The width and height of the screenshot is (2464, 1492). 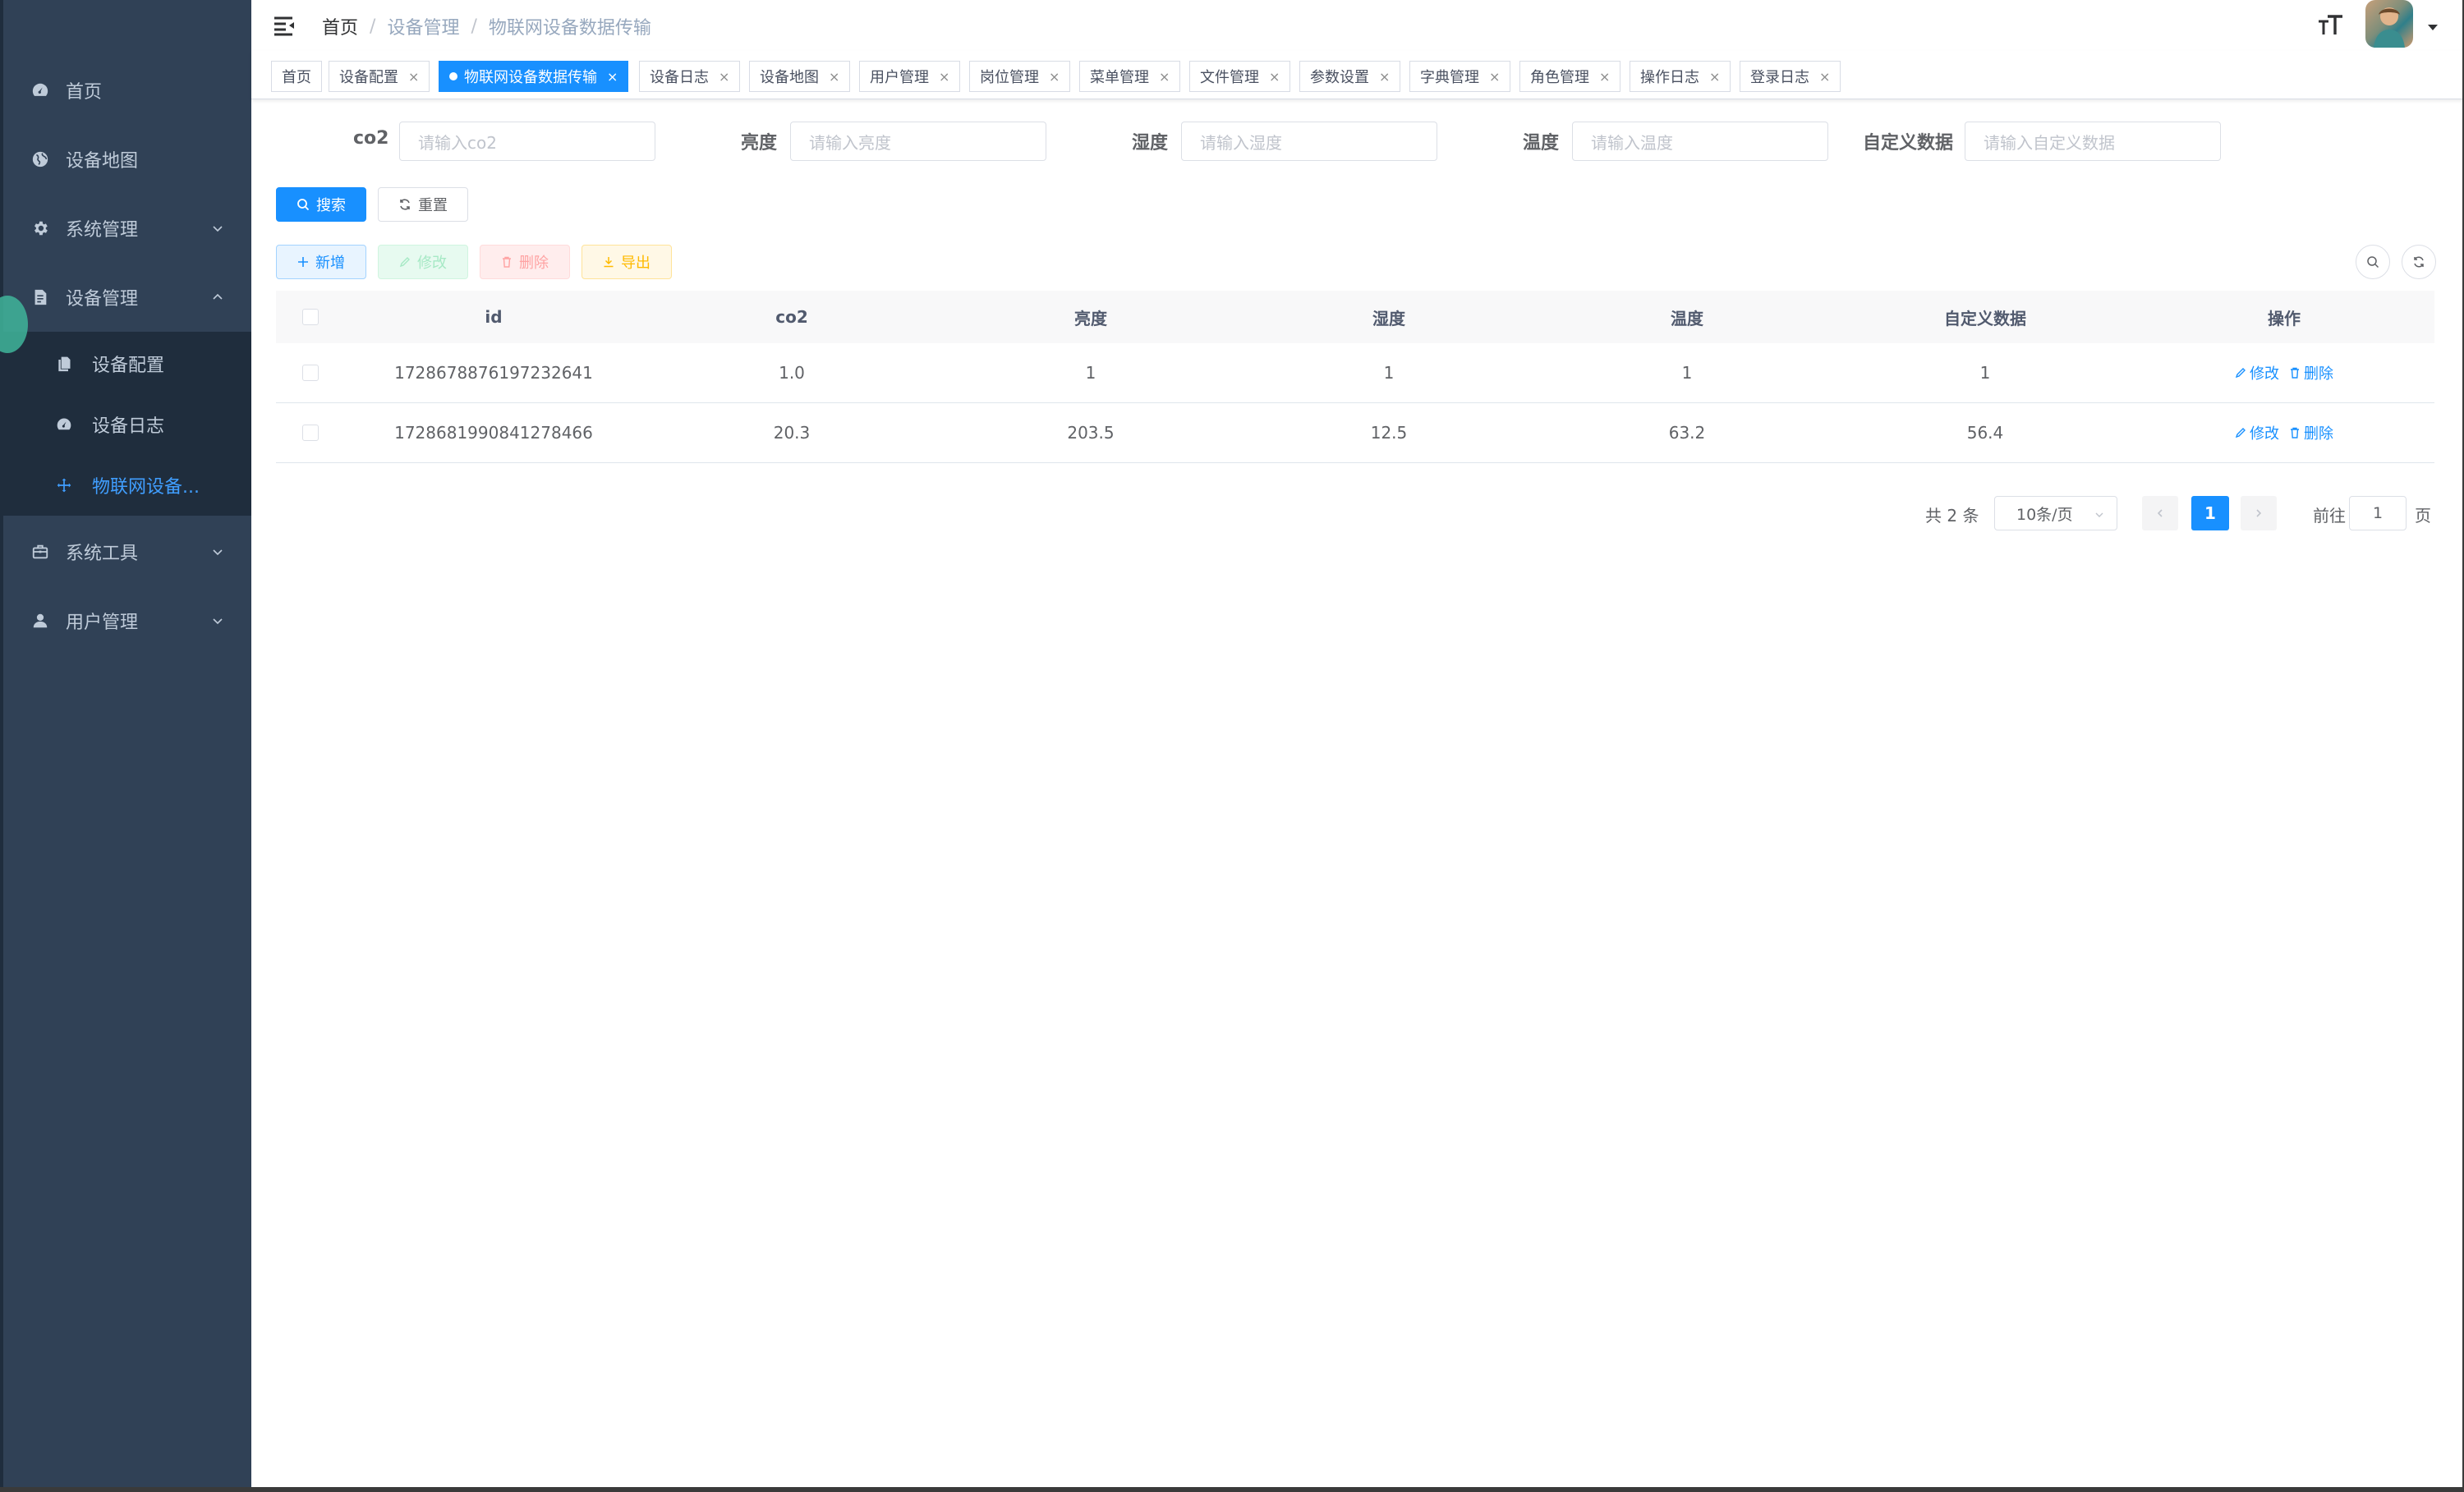 I want to click on tag-label: 角色管理, so click(x=1559, y=77).